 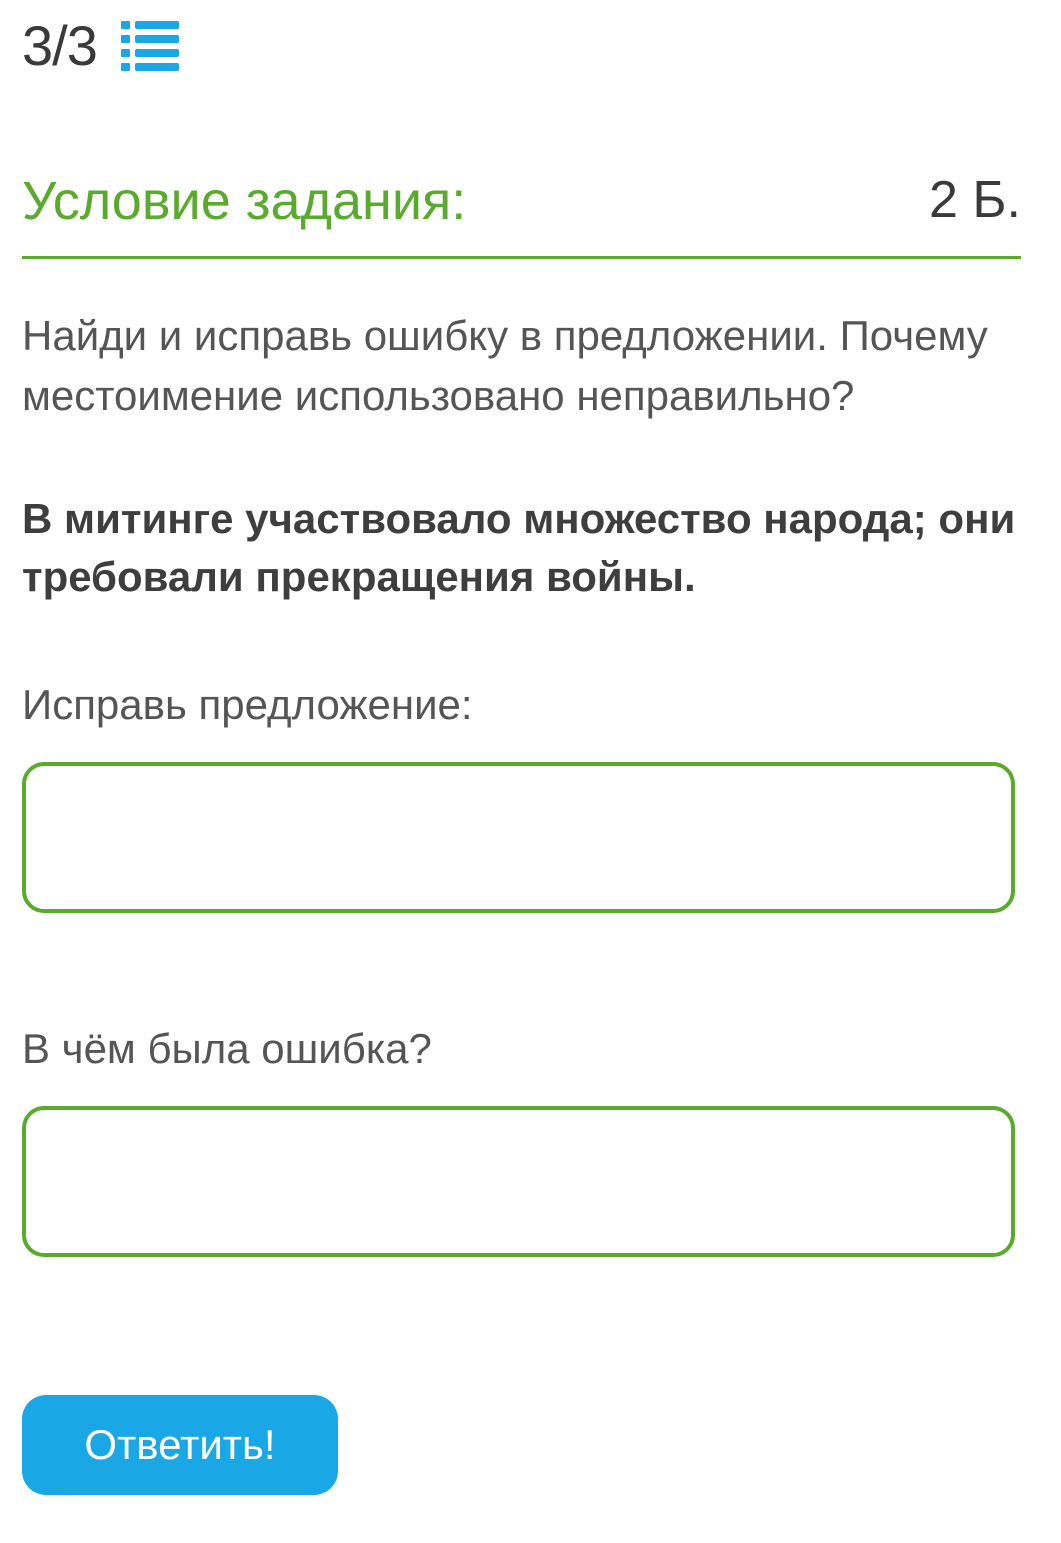 I want to click on submit-button: Ответить!, so click(x=180, y=1445).